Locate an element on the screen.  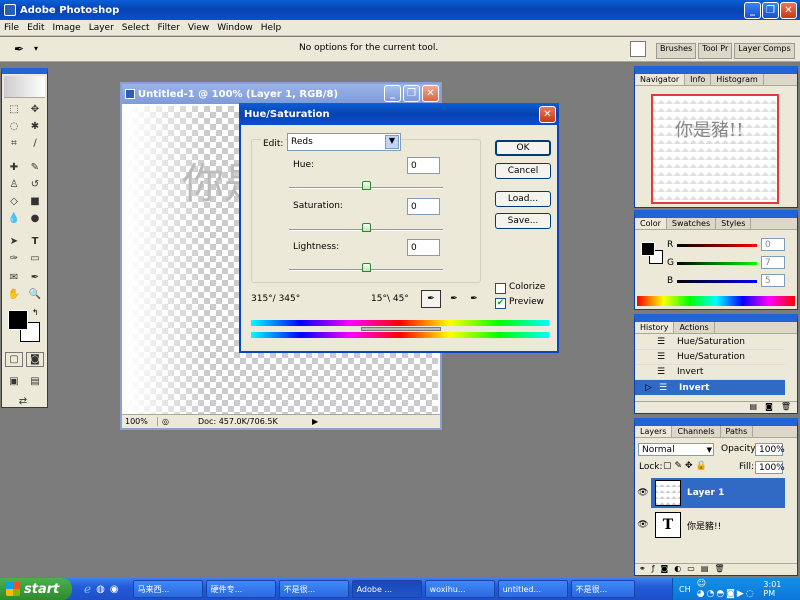
lasso-tool-icon: ◌ is located at coordinates (14, 126).